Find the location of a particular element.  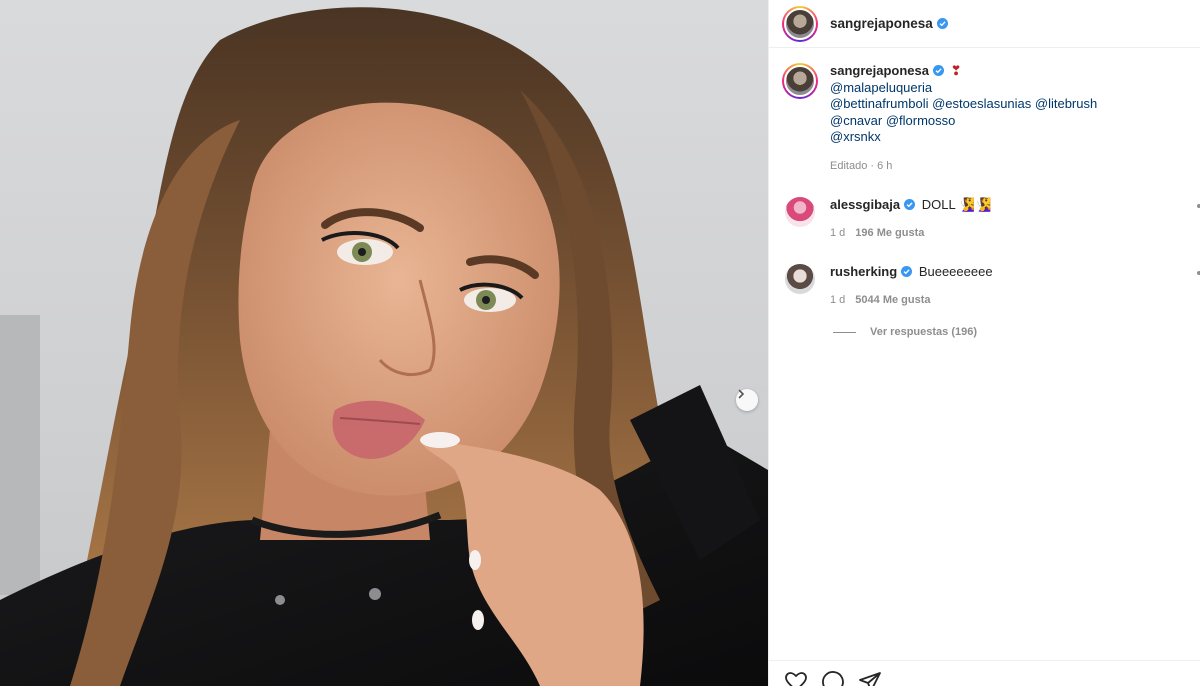

heart-icon is located at coordinates (796, 678).